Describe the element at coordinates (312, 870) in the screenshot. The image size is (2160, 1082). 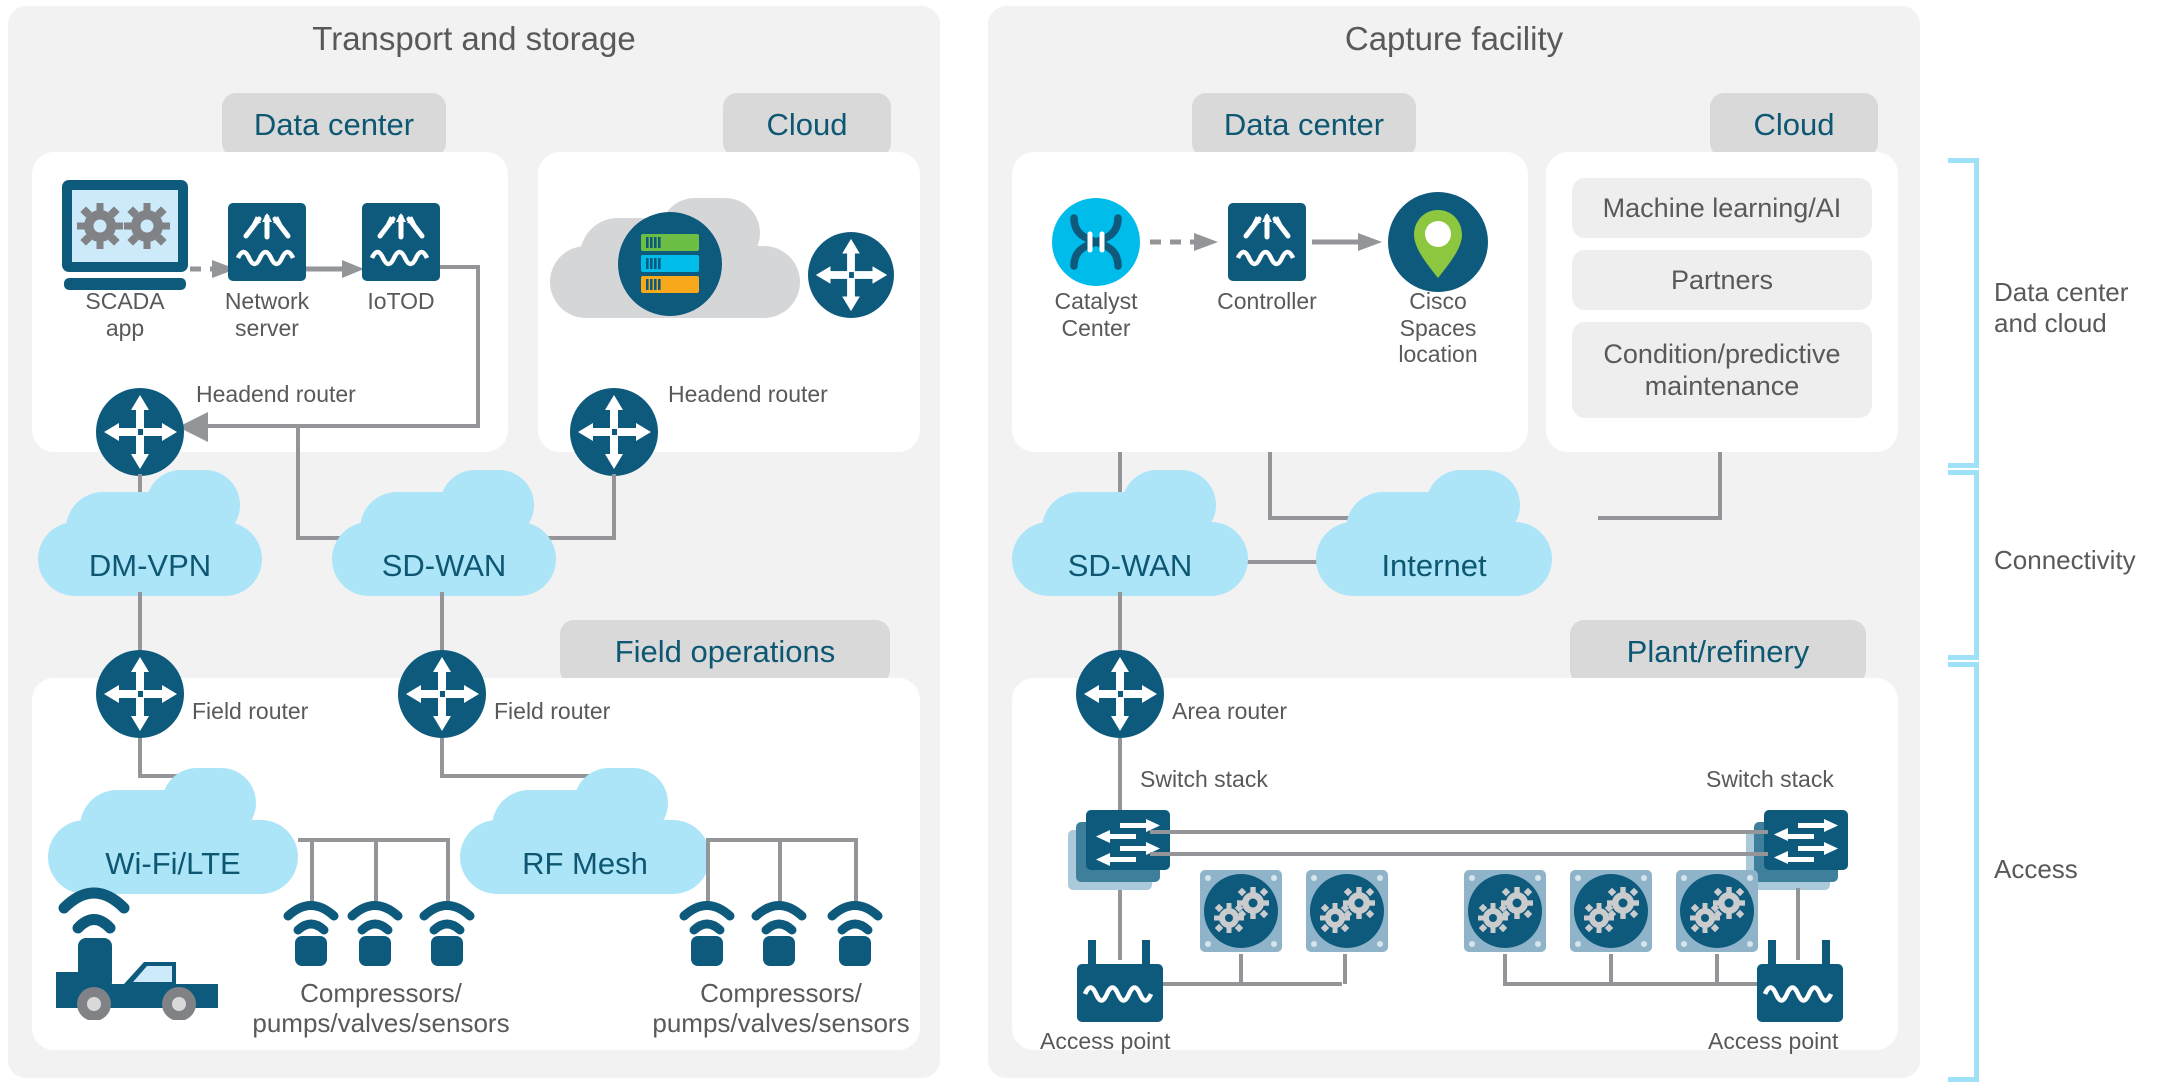
I see `connector-sensor-leg-1a` at that location.